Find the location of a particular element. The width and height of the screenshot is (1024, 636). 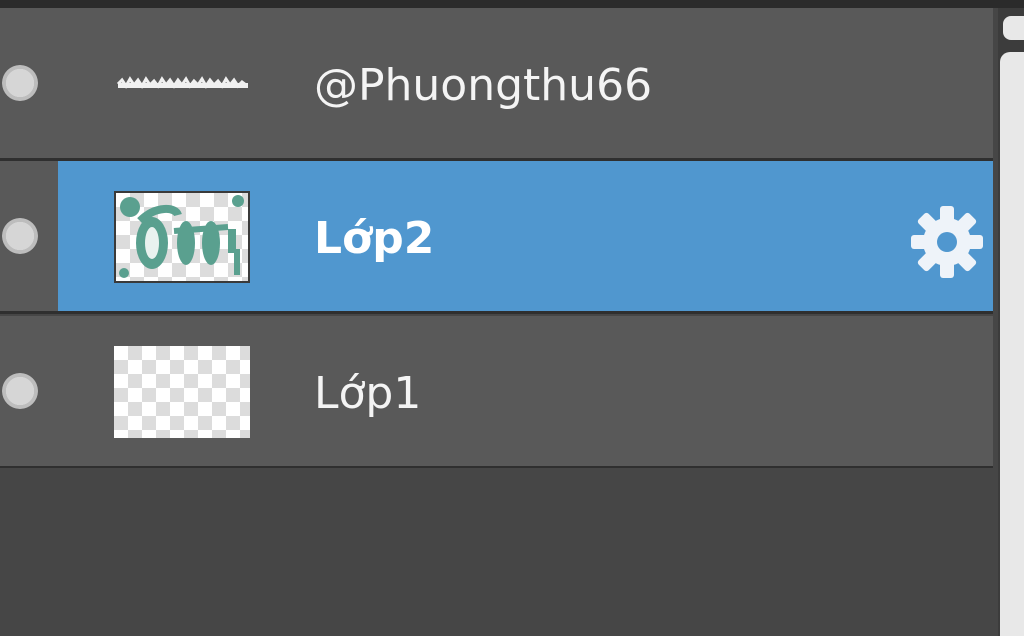

scrollbar-thumb is located at coordinates (1012, 344).